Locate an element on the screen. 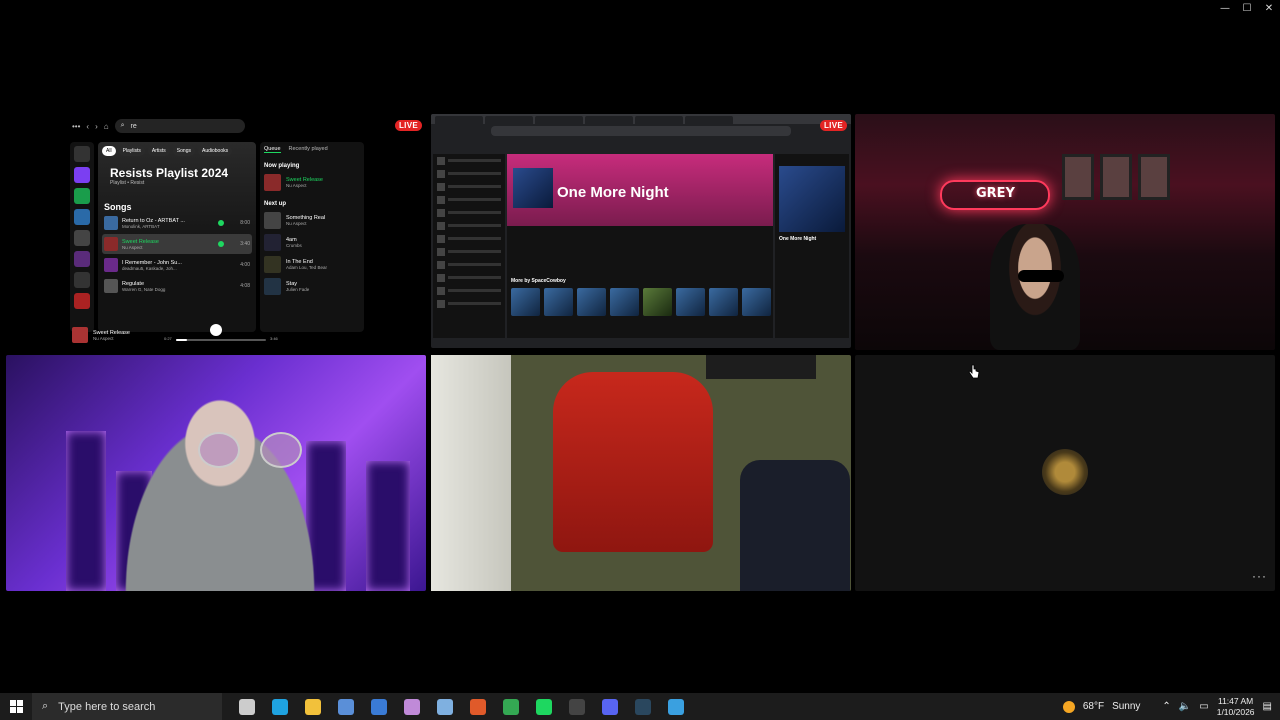 This screenshot has width=1280, height=720. calculator-icon is located at coordinates (378, 706).